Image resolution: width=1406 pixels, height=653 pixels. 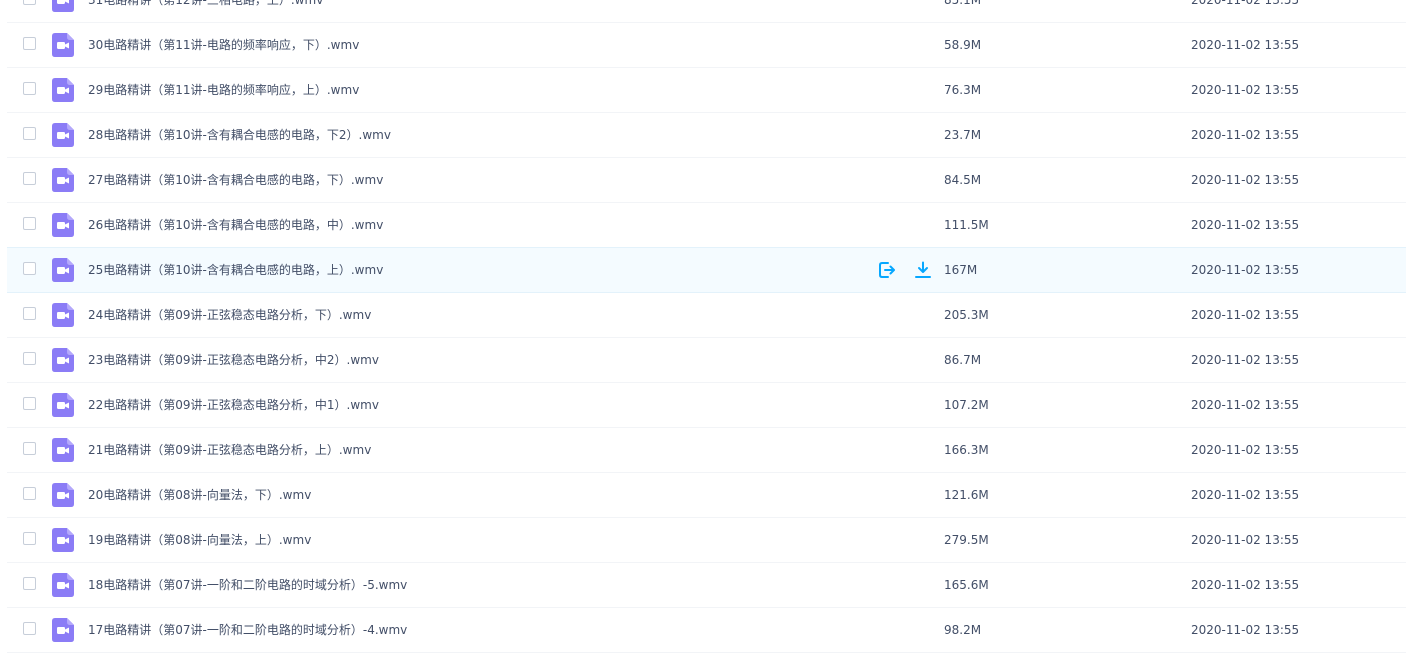 I want to click on file-size: 279.5M, so click(x=966, y=540).